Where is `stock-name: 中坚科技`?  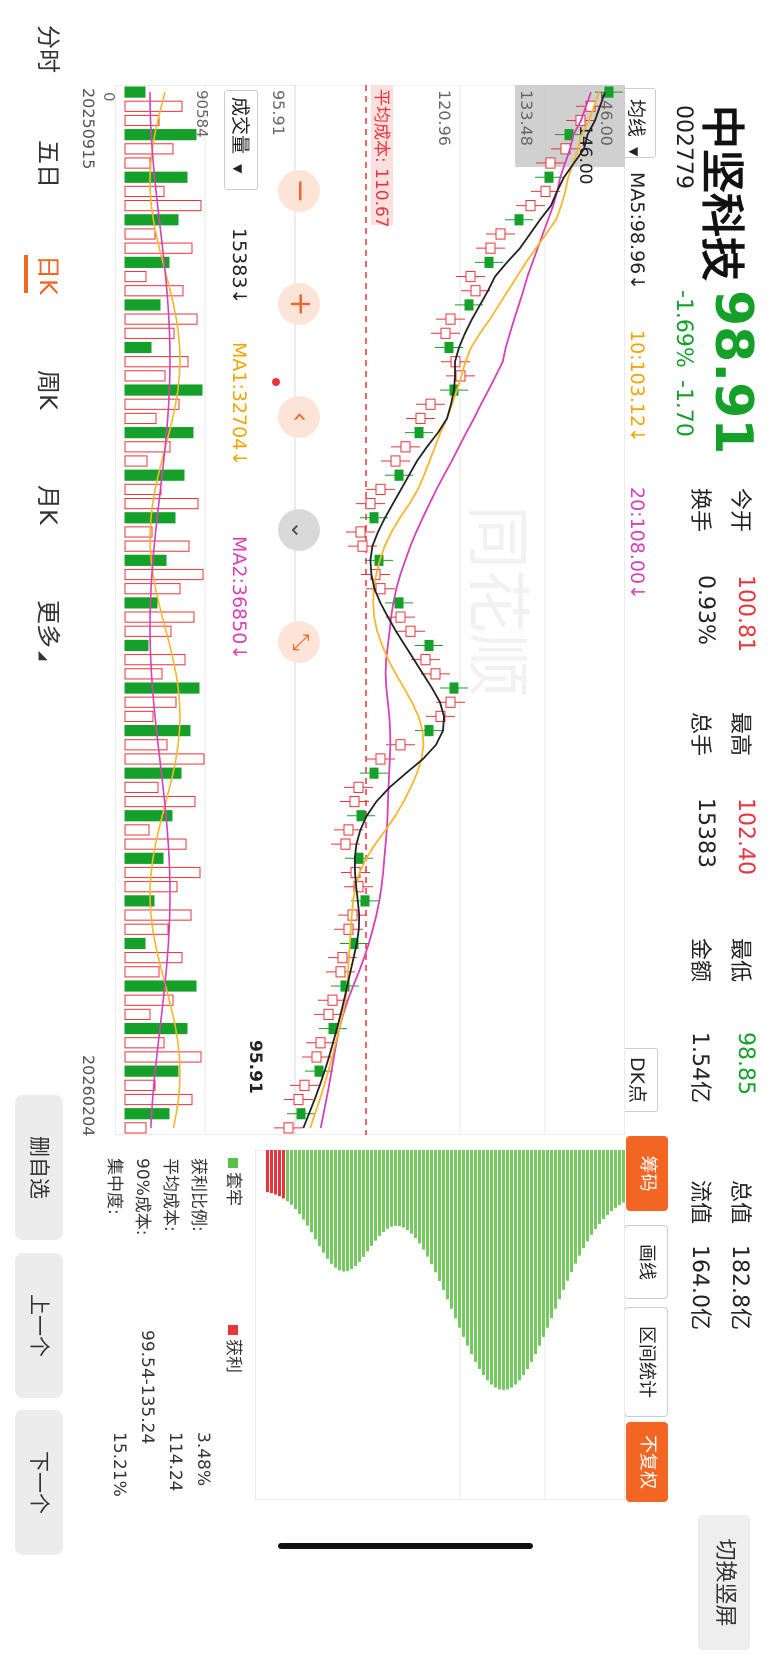 stock-name: 中坚科技 is located at coordinates (721, 193).